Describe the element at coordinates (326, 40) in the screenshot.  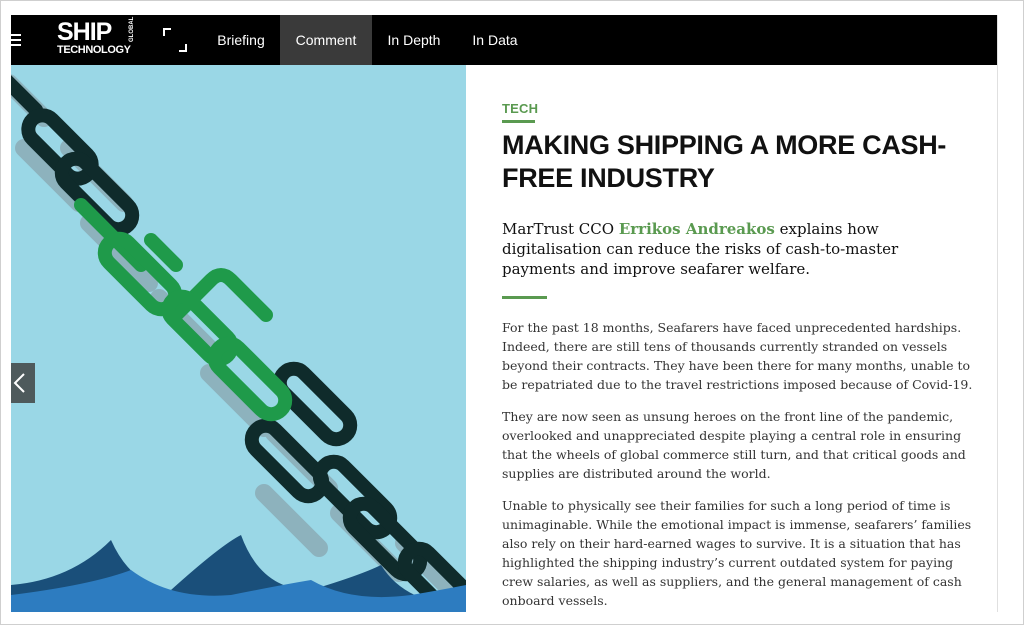
I see `tab-comment: Comment` at that location.